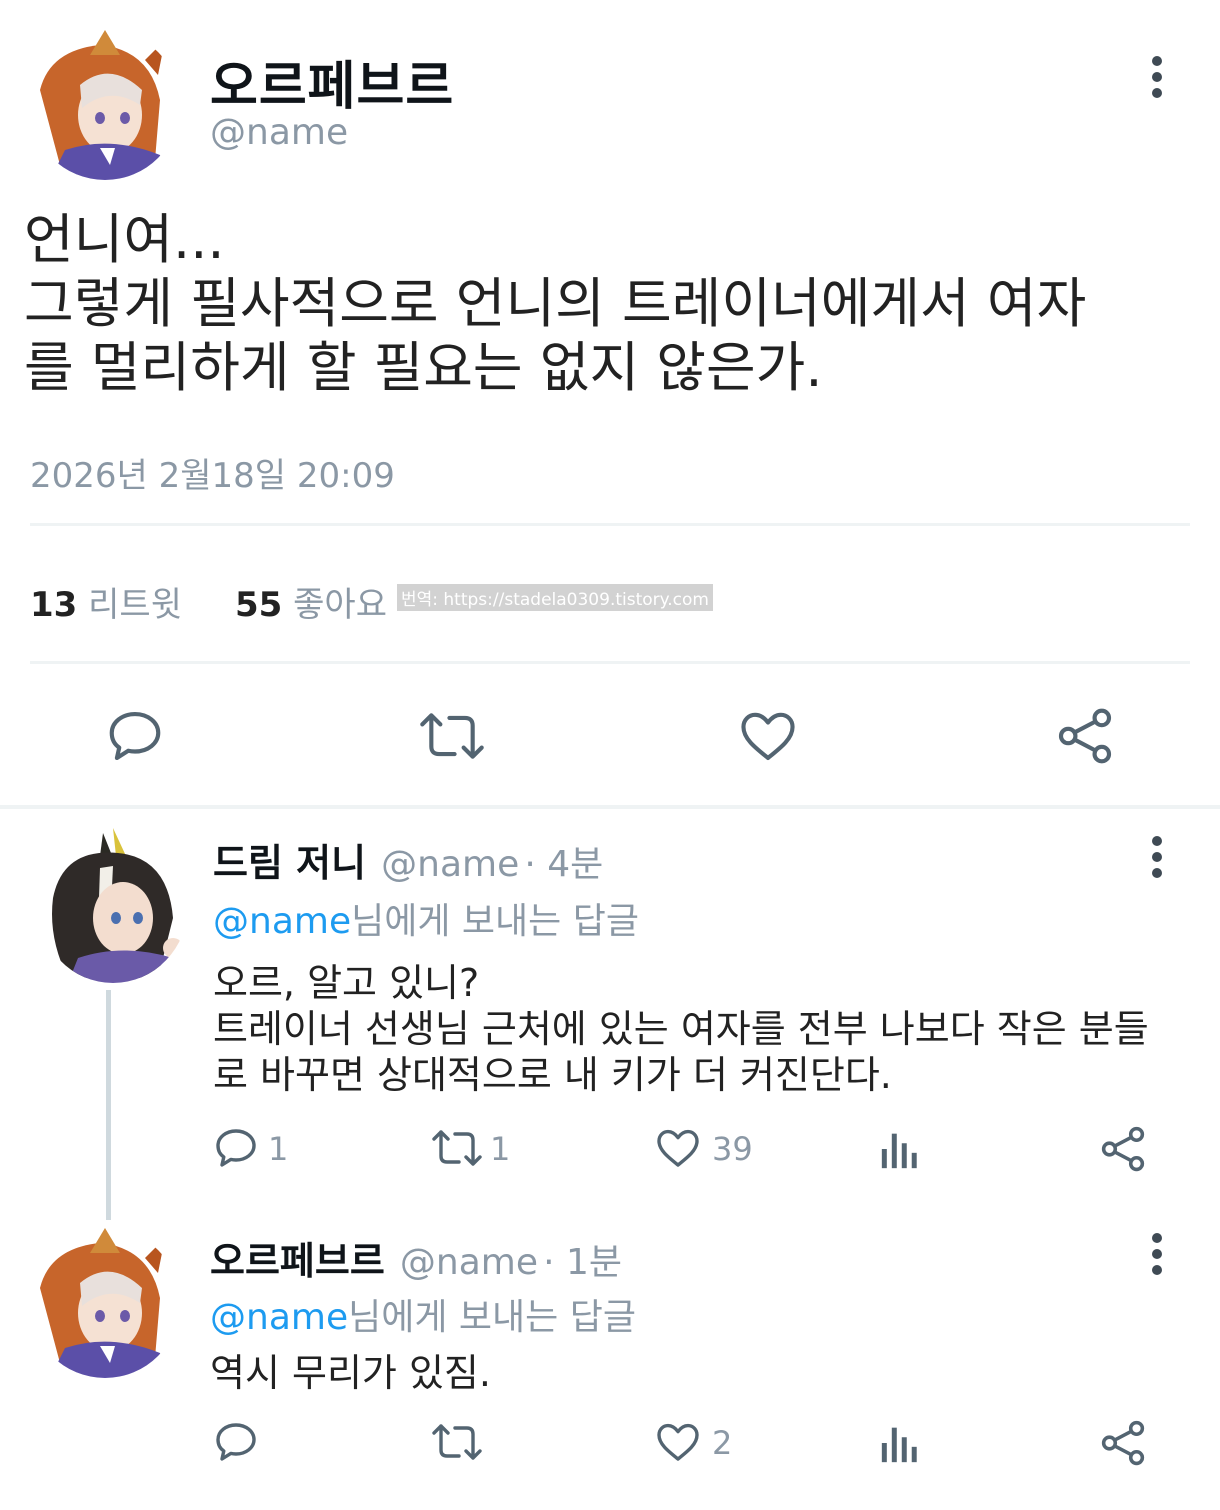 This screenshot has width=1220, height=1510. I want to click on reply-text: 역시 무리가 있짐., so click(350, 1373).